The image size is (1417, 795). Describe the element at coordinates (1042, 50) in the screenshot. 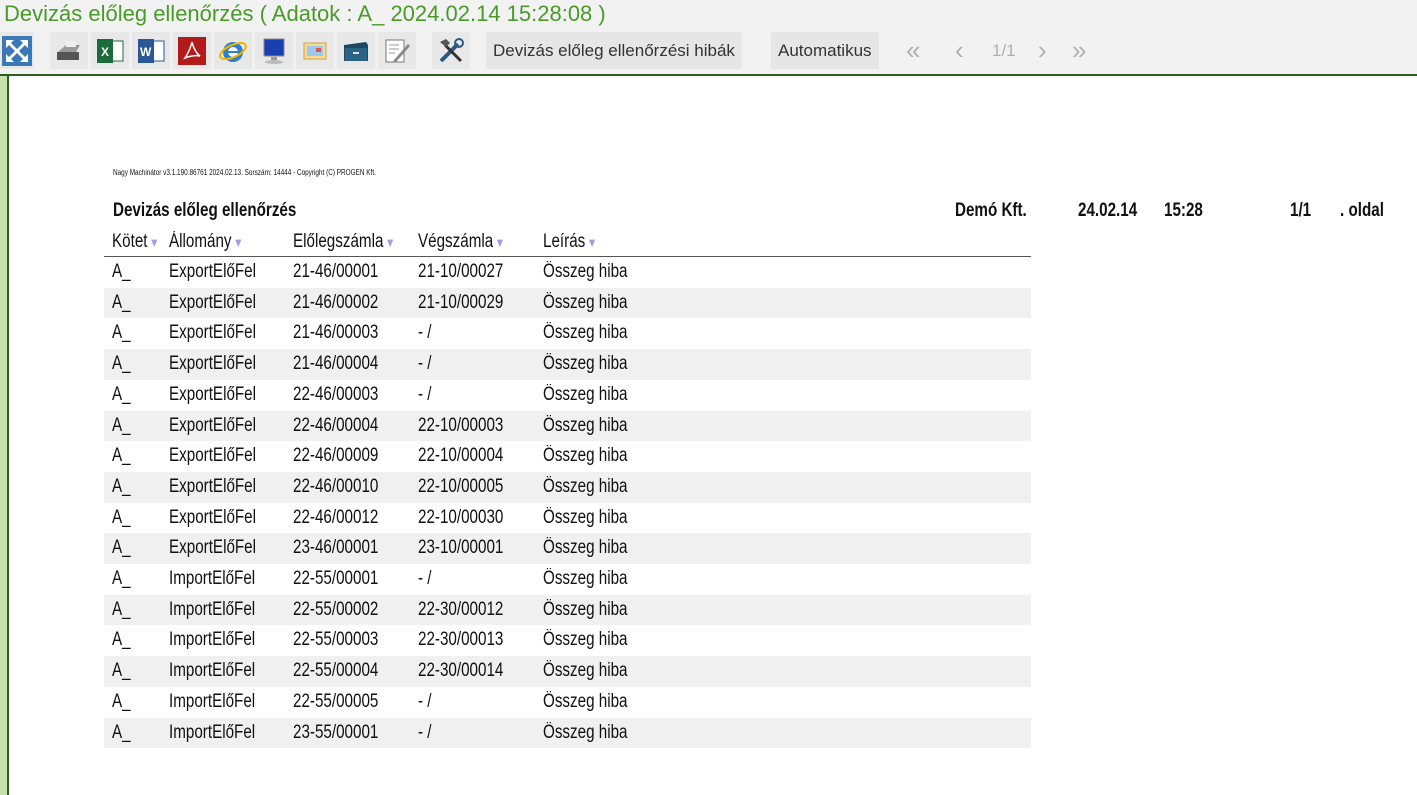

I see `next-page-button: ›` at that location.